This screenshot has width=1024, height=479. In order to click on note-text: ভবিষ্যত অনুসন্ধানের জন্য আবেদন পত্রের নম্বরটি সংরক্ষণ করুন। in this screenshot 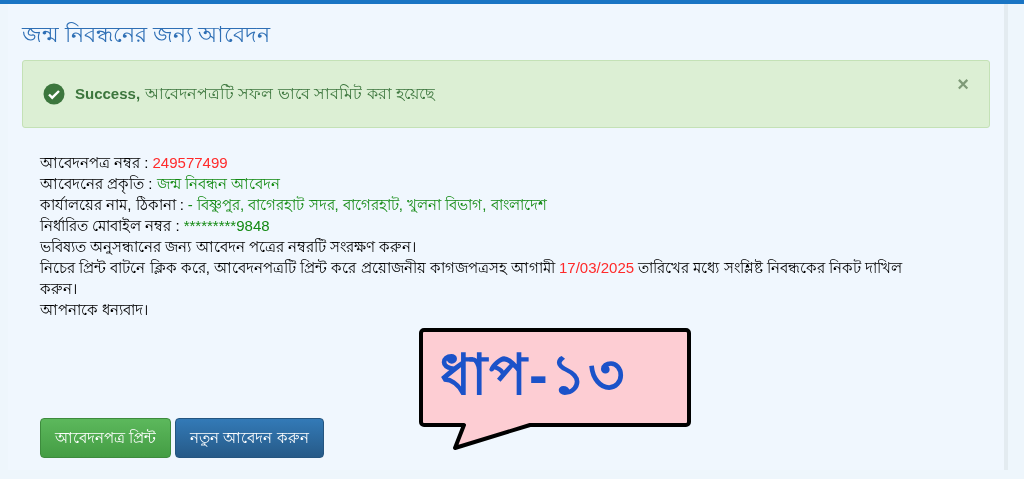, I will do `click(228, 247)`.